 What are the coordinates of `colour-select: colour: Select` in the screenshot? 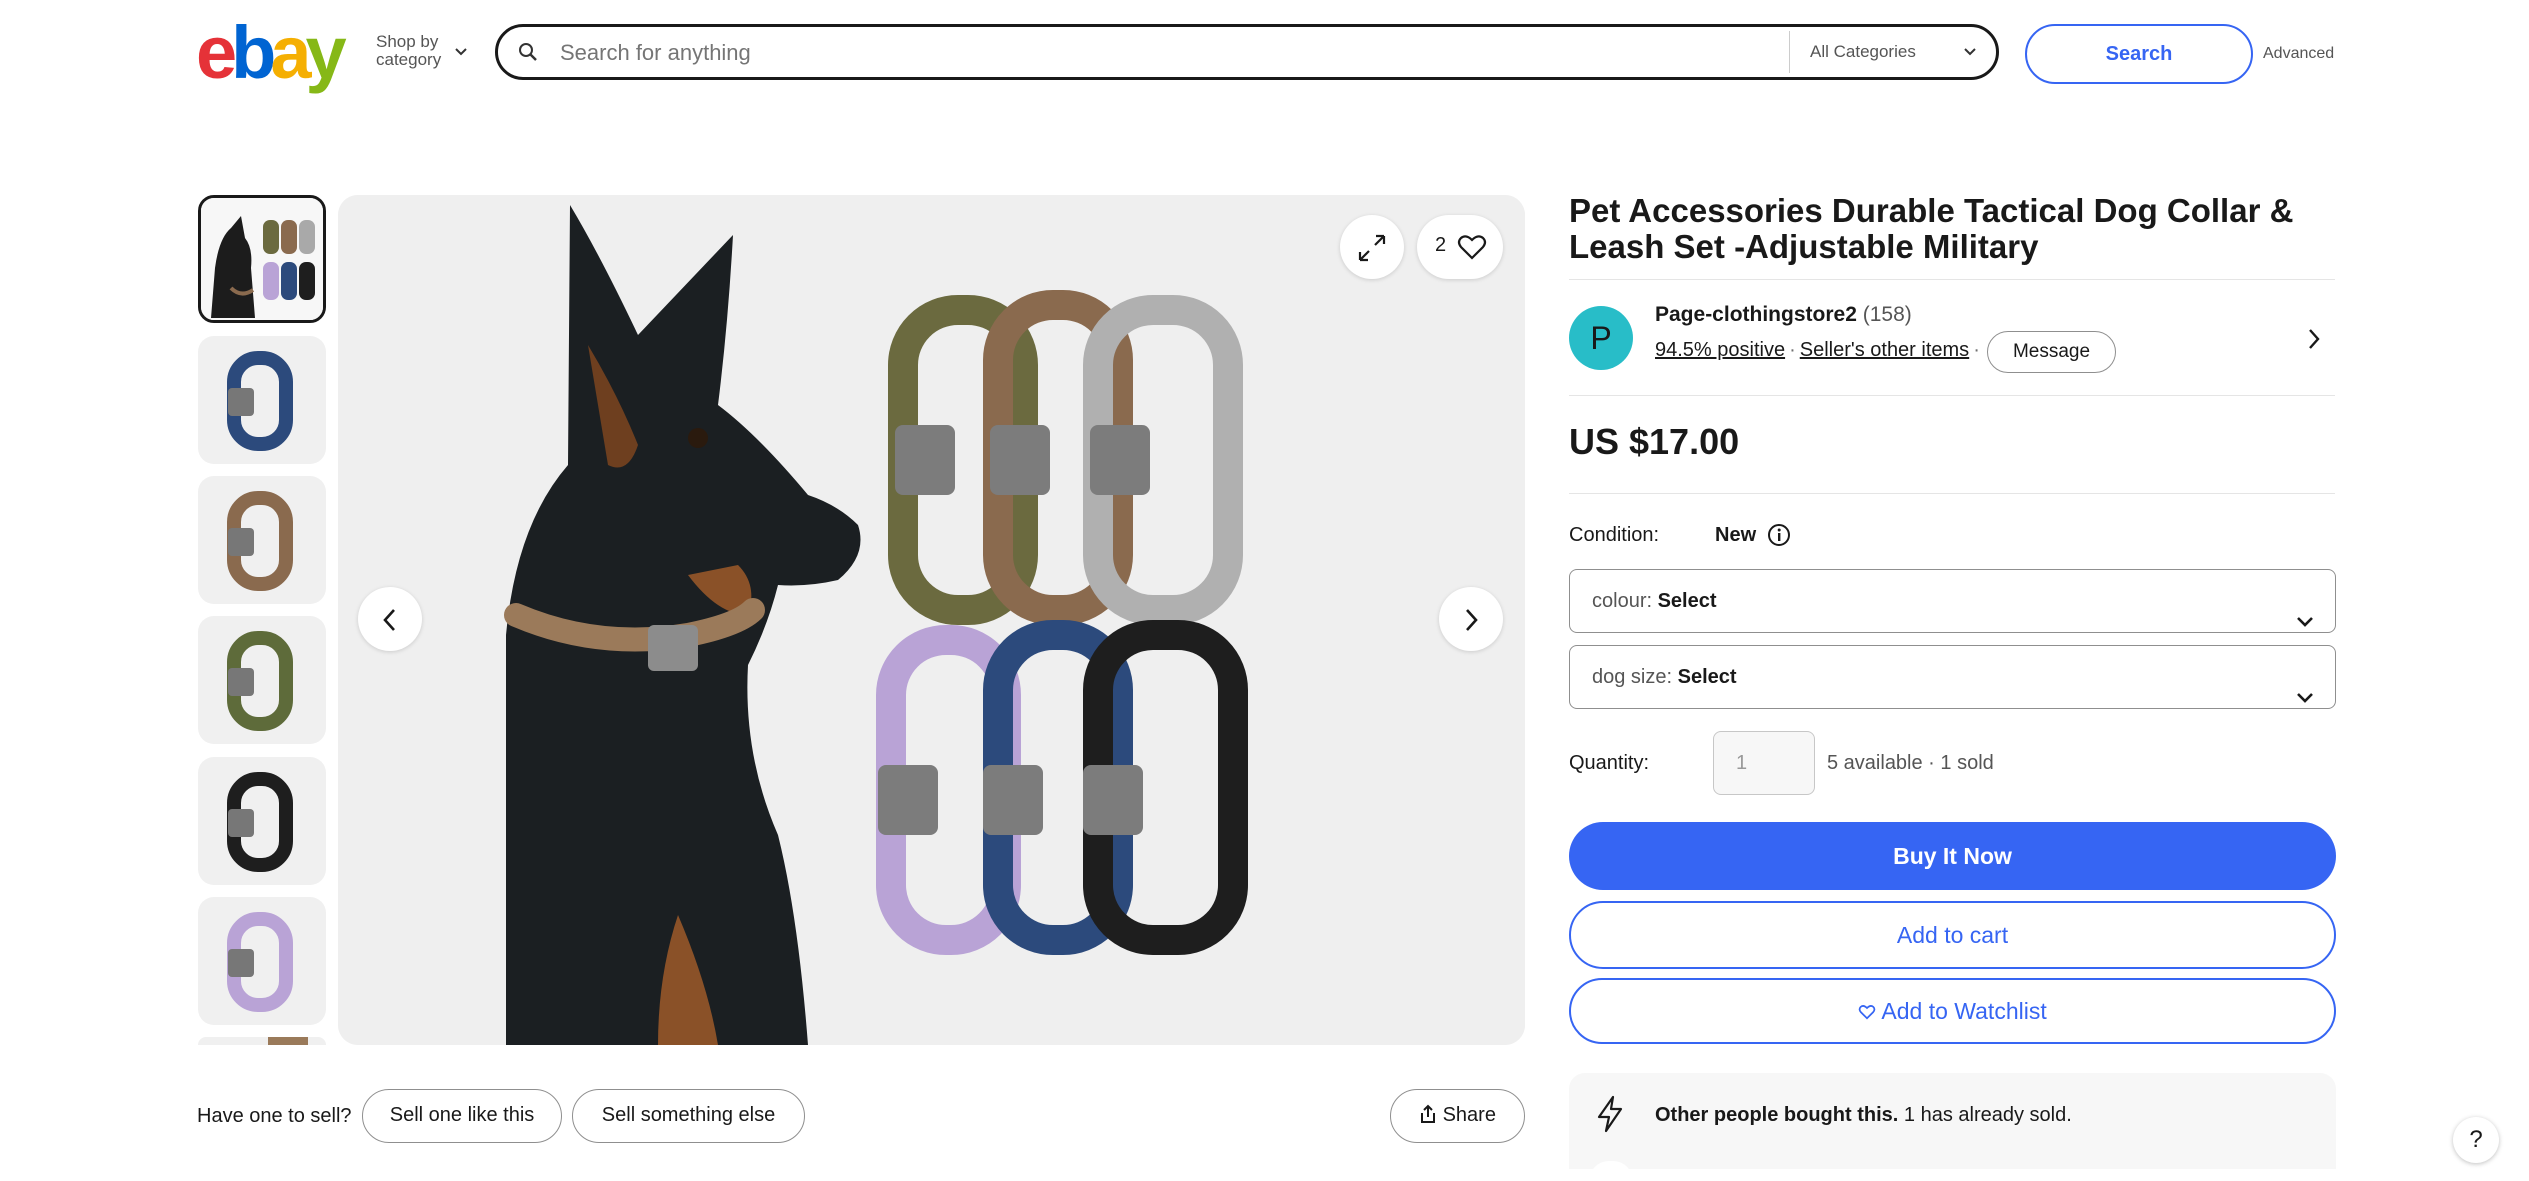 It's located at (1952, 601).